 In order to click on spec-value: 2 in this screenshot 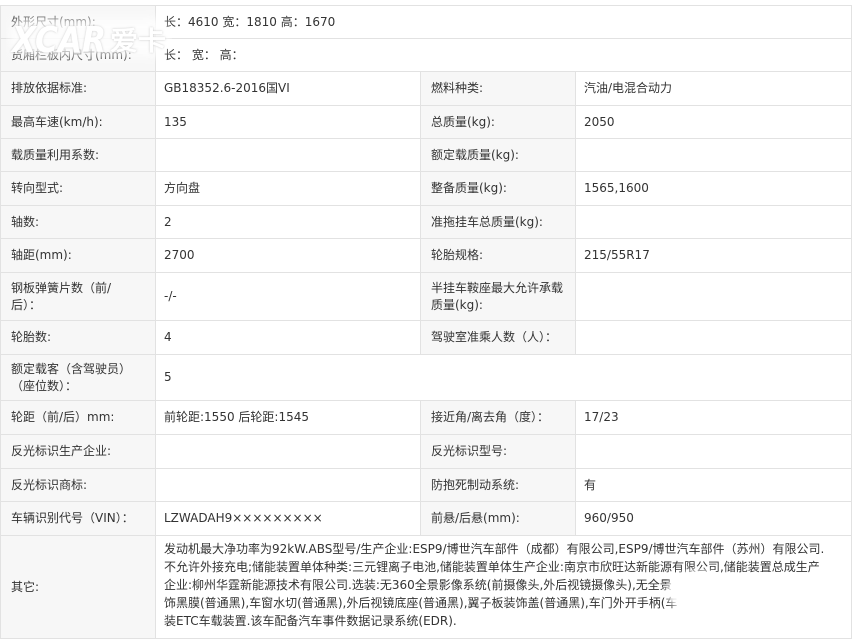, I will do `click(288, 222)`.